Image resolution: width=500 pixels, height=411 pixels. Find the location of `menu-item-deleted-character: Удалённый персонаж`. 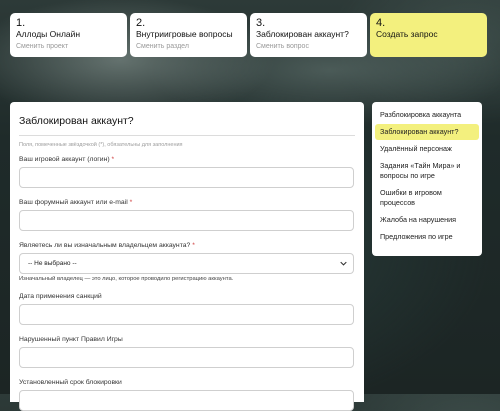

menu-item-deleted-character: Удалённый персонаж is located at coordinates (427, 149).